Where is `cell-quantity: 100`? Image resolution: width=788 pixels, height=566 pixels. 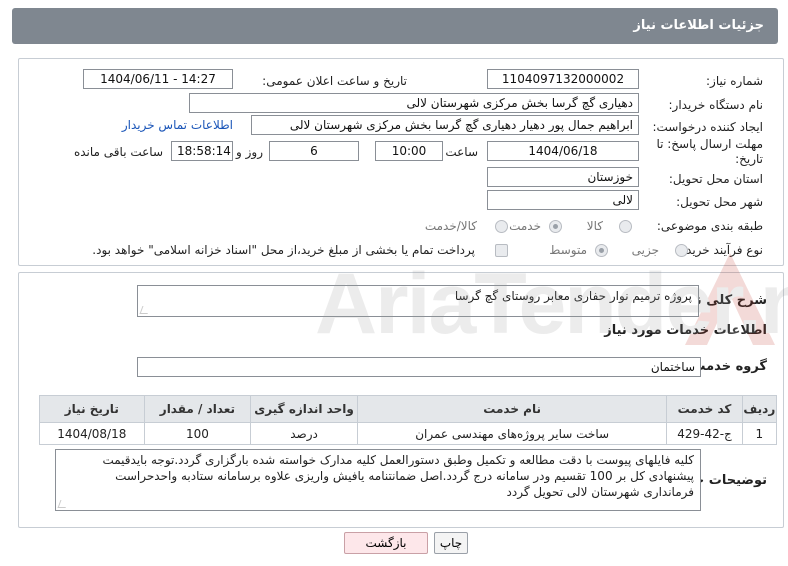 cell-quantity: 100 is located at coordinates (197, 433).